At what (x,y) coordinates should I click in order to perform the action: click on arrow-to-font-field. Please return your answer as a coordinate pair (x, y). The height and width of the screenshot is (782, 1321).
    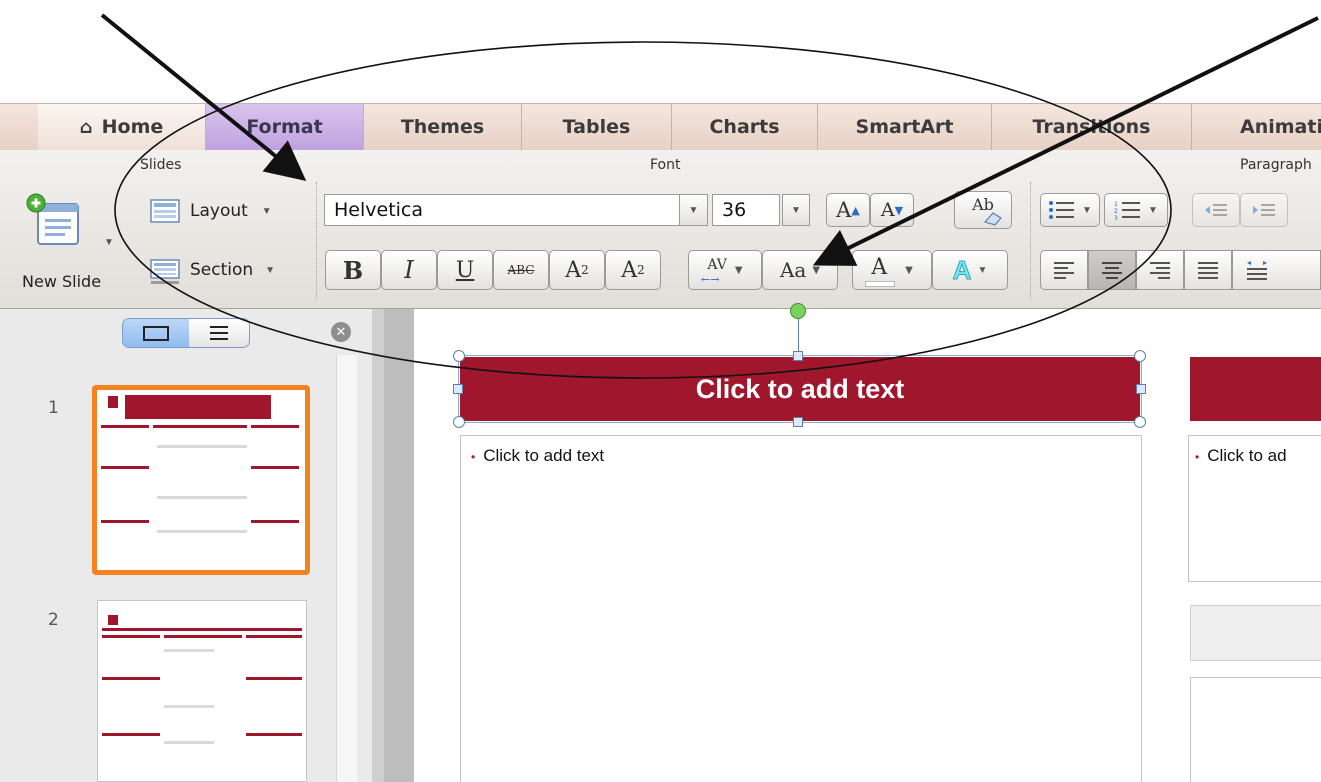
    Looking at the image, I should click on (203, 97).